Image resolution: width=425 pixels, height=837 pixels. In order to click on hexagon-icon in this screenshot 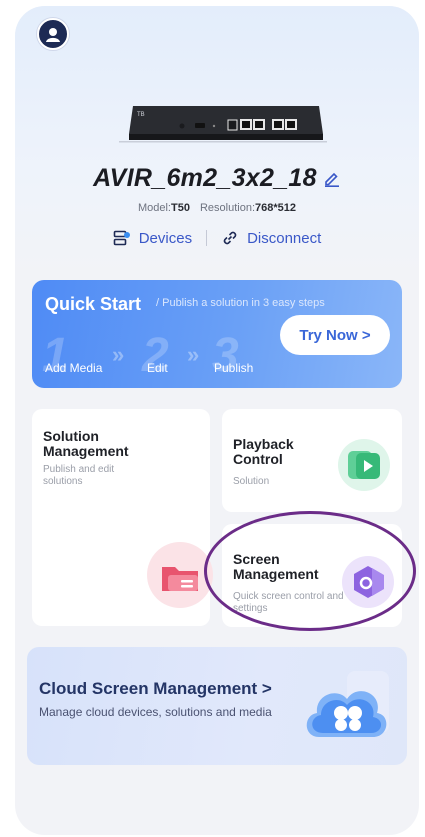, I will do `click(368, 582)`.